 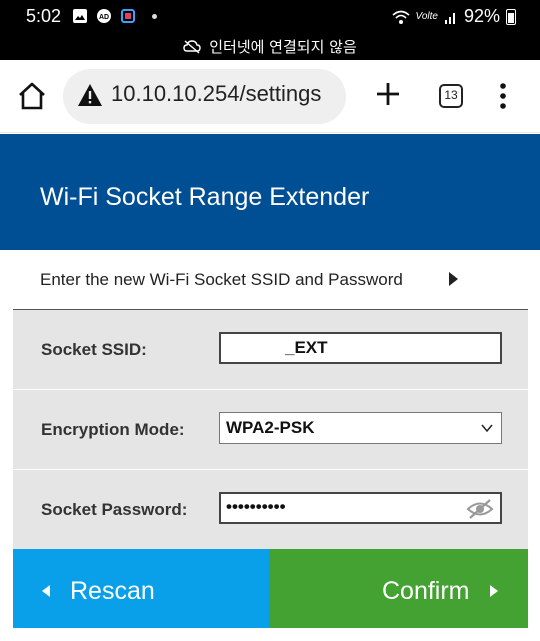 I want to click on page-title: Wi-Fi Socket Range Extender, so click(x=205, y=197).